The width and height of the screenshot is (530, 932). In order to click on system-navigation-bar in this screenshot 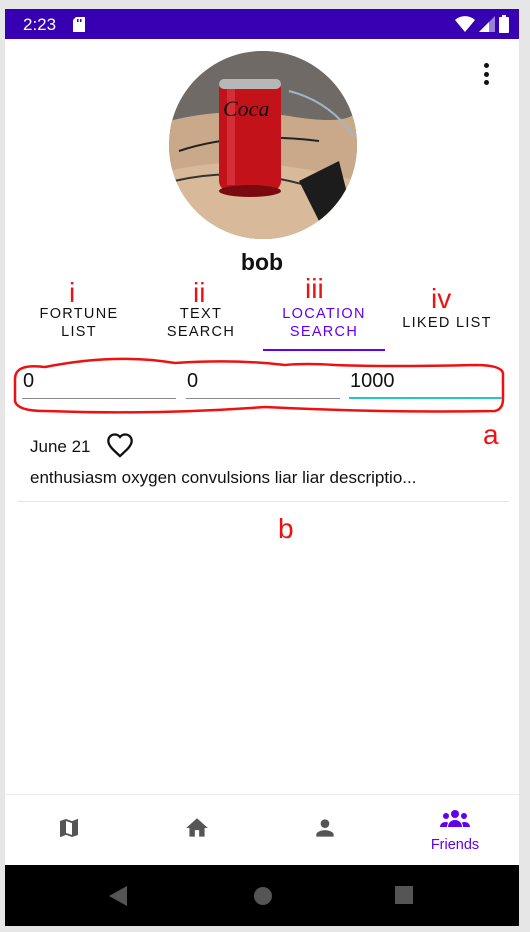, I will do `click(262, 895)`.